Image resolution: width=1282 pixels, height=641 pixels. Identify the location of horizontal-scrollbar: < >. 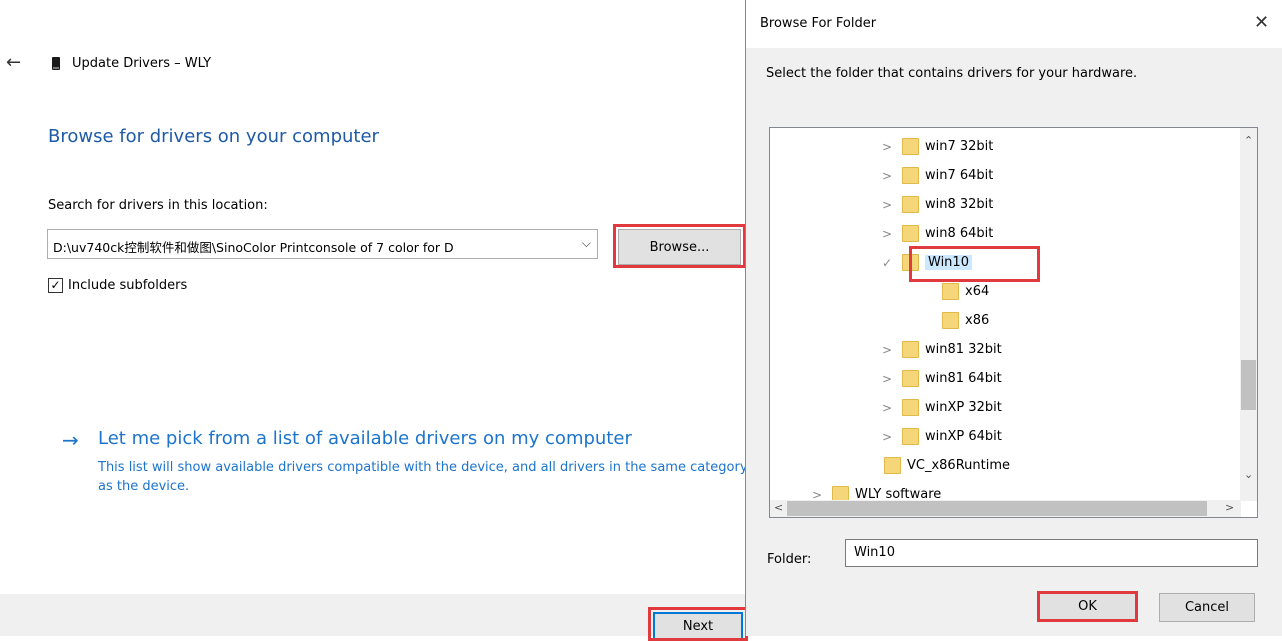
(1005, 508).